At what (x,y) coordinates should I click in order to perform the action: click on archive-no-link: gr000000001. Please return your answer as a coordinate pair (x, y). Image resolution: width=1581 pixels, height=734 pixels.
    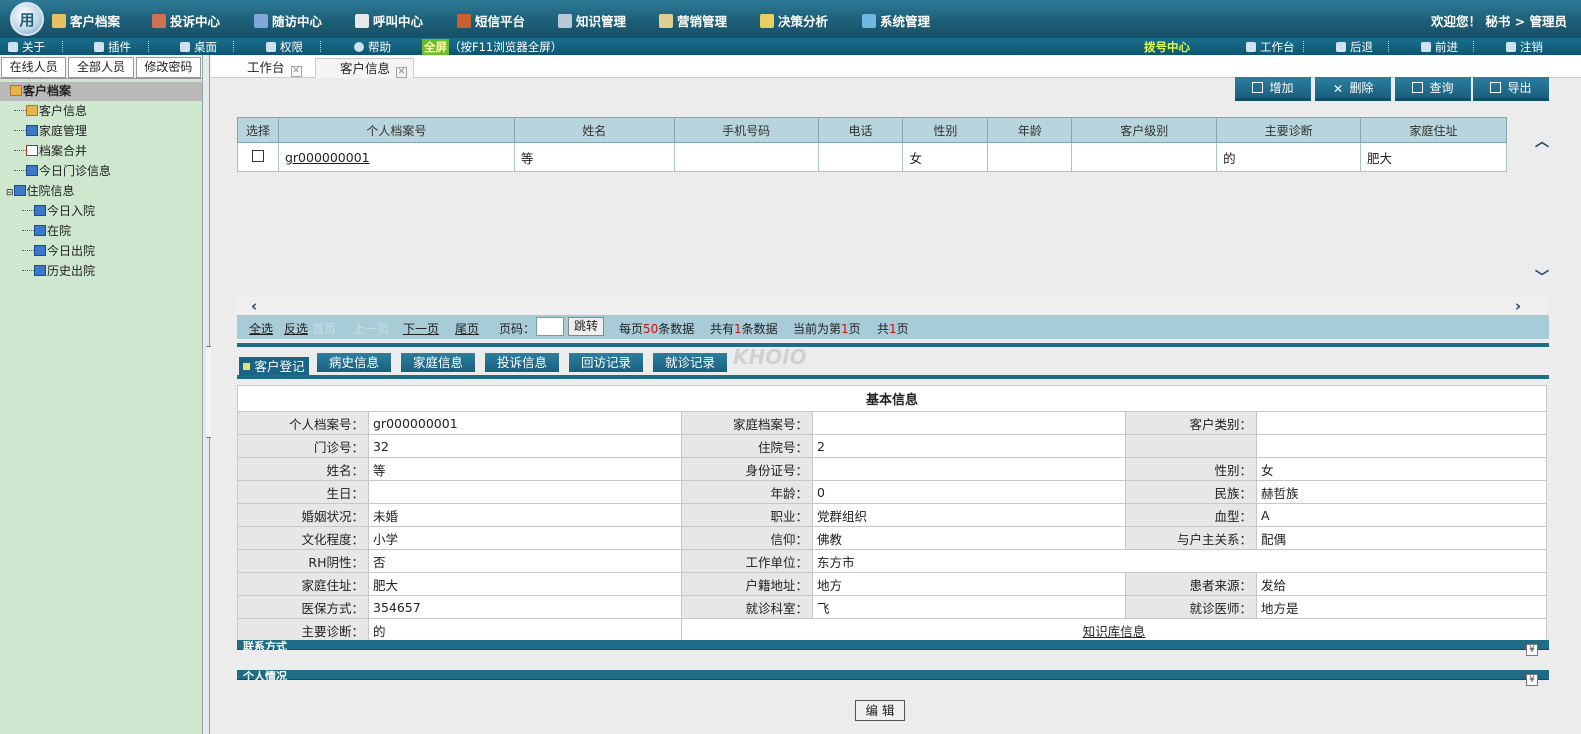
    Looking at the image, I should click on (327, 157).